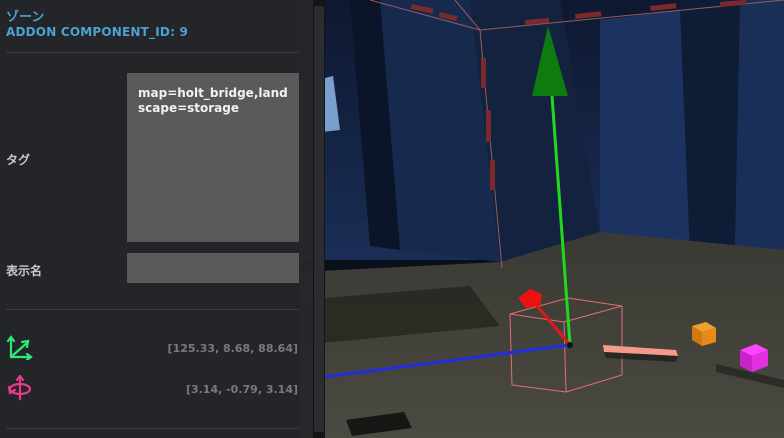 This screenshot has width=784, height=438. I want to click on rotate-icon, so click(20, 387).